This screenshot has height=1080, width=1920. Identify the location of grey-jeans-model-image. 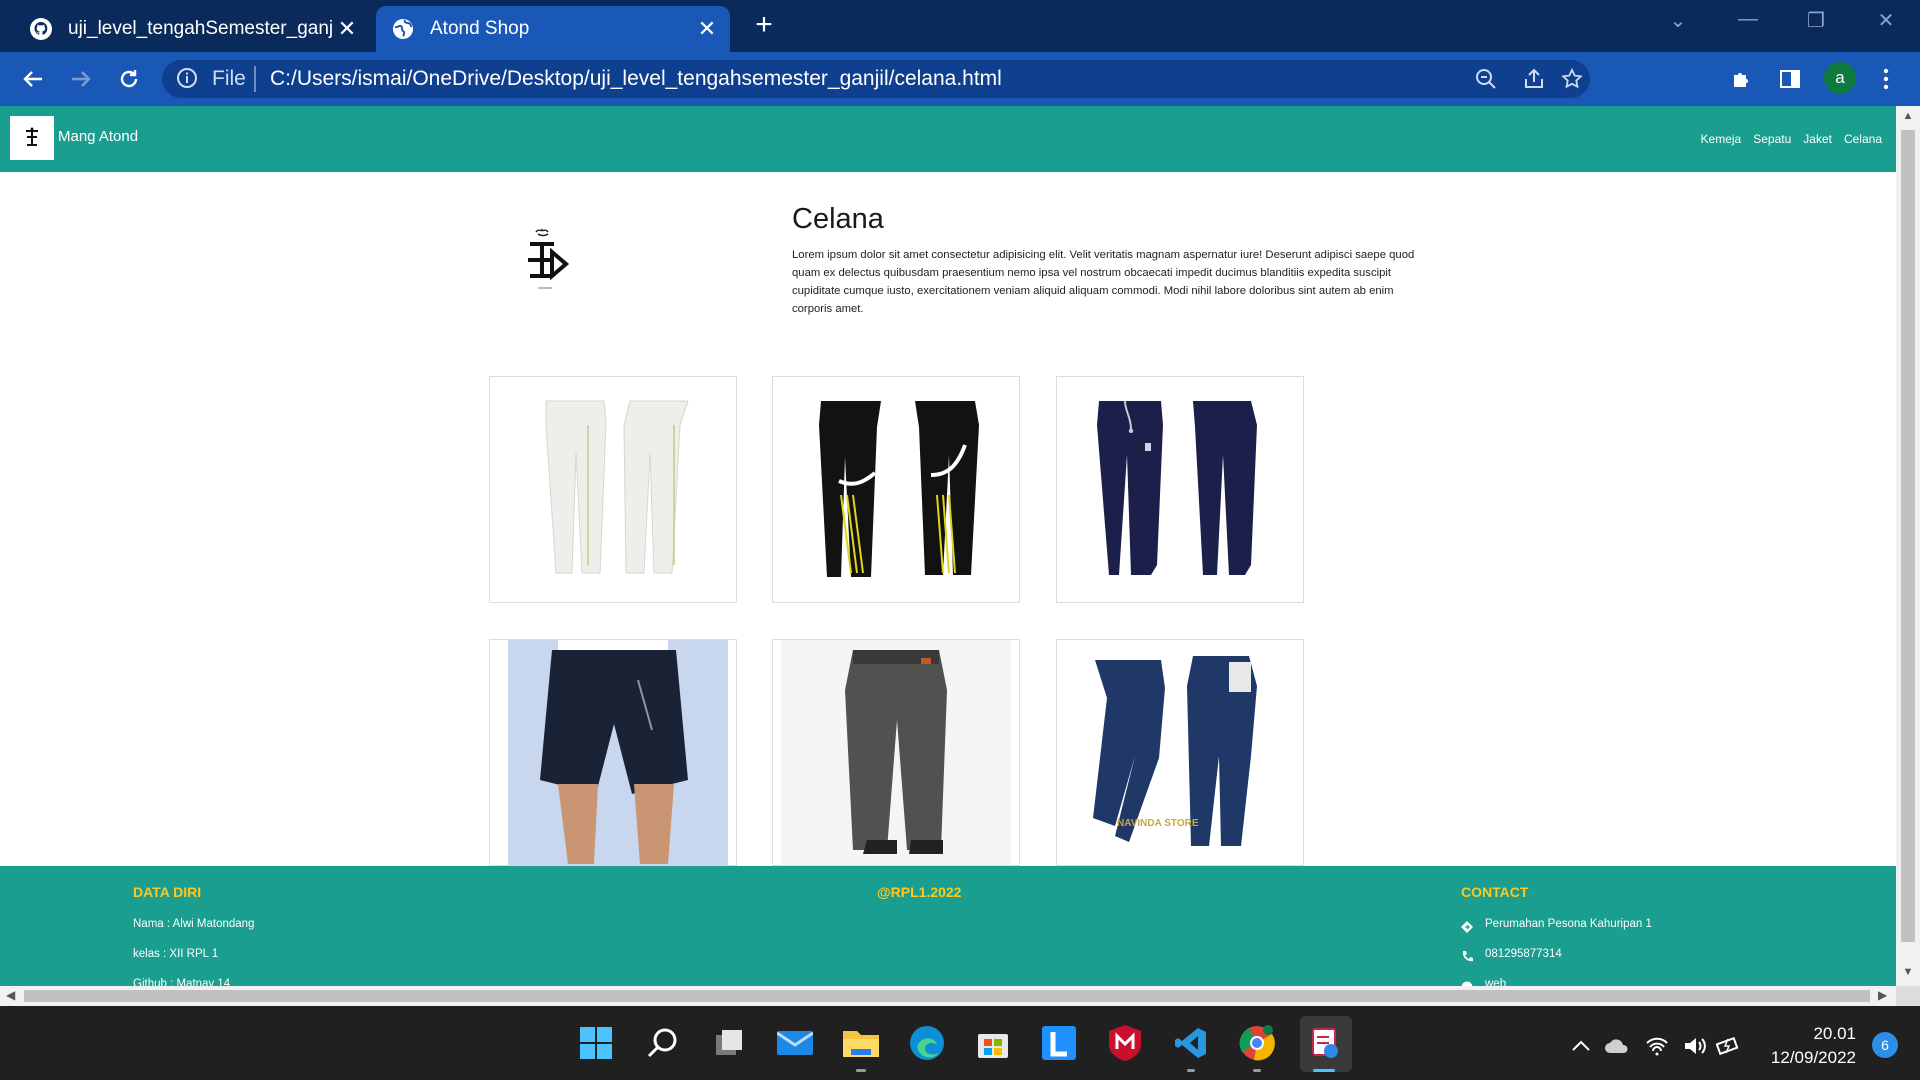
(896, 752).